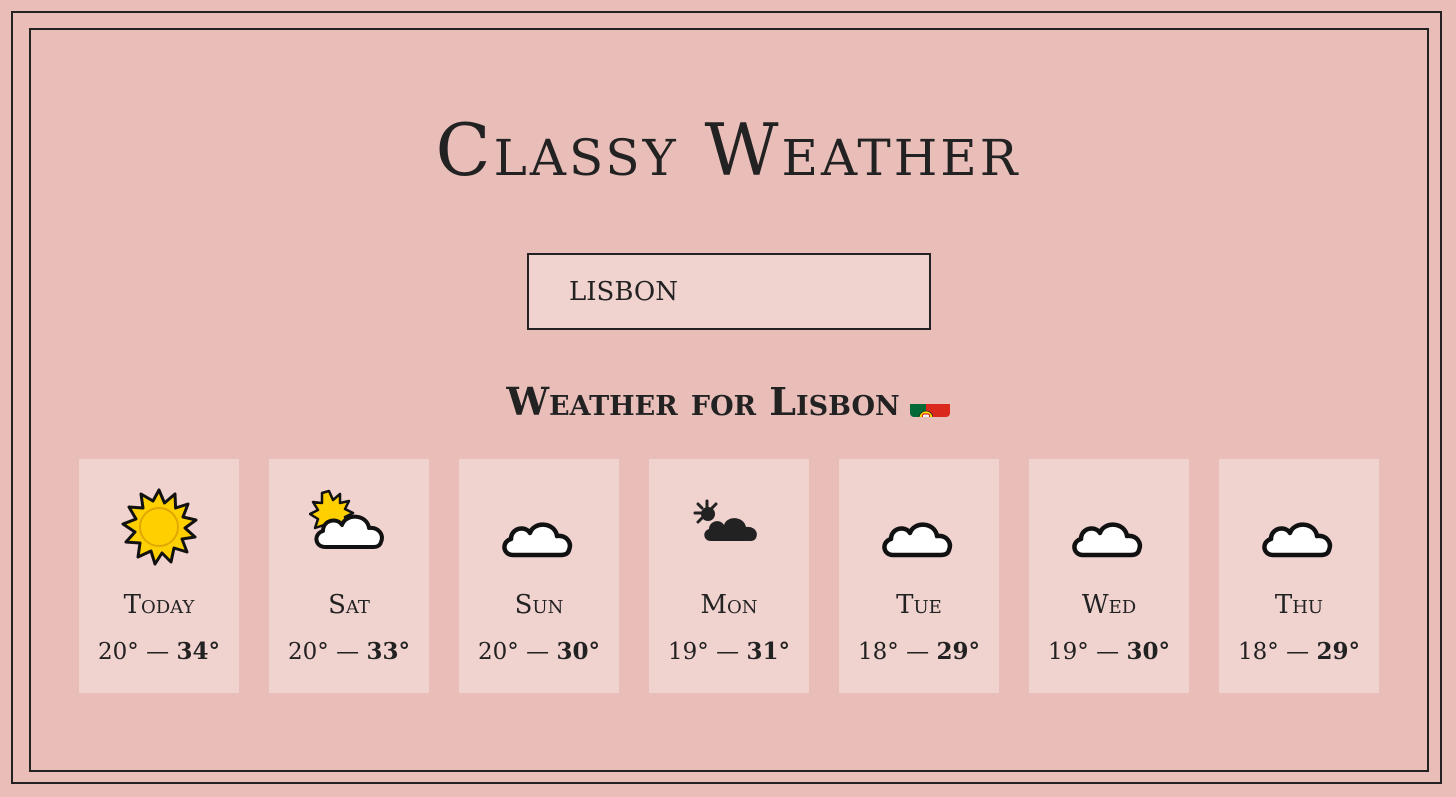  What do you see at coordinates (919, 605) in the screenshot?
I see `forecast-day-name: Tue` at bounding box center [919, 605].